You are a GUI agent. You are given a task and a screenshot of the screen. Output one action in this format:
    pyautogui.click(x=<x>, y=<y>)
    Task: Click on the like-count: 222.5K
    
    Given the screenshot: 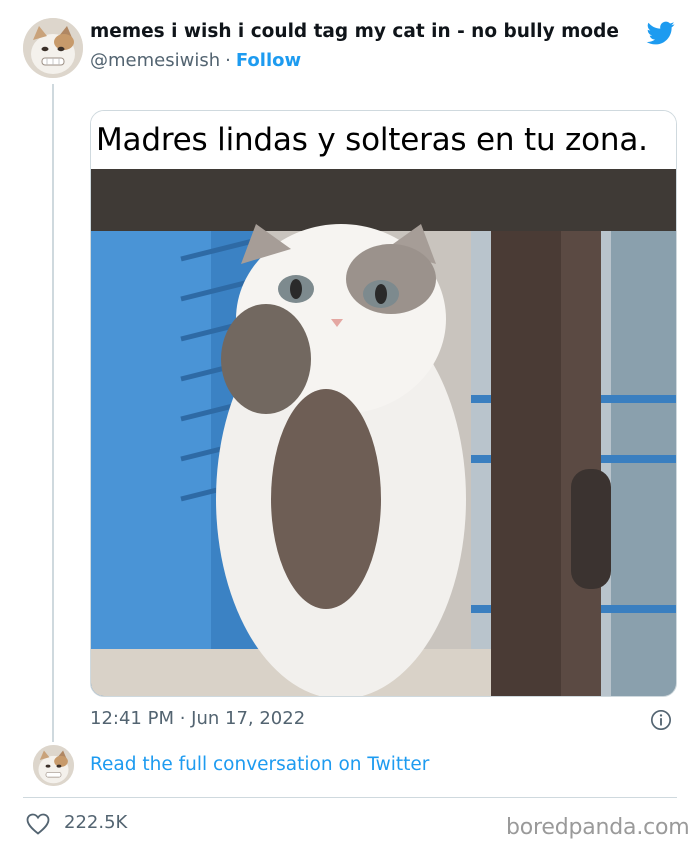 What is the action you would take?
    pyautogui.click(x=96, y=822)
    